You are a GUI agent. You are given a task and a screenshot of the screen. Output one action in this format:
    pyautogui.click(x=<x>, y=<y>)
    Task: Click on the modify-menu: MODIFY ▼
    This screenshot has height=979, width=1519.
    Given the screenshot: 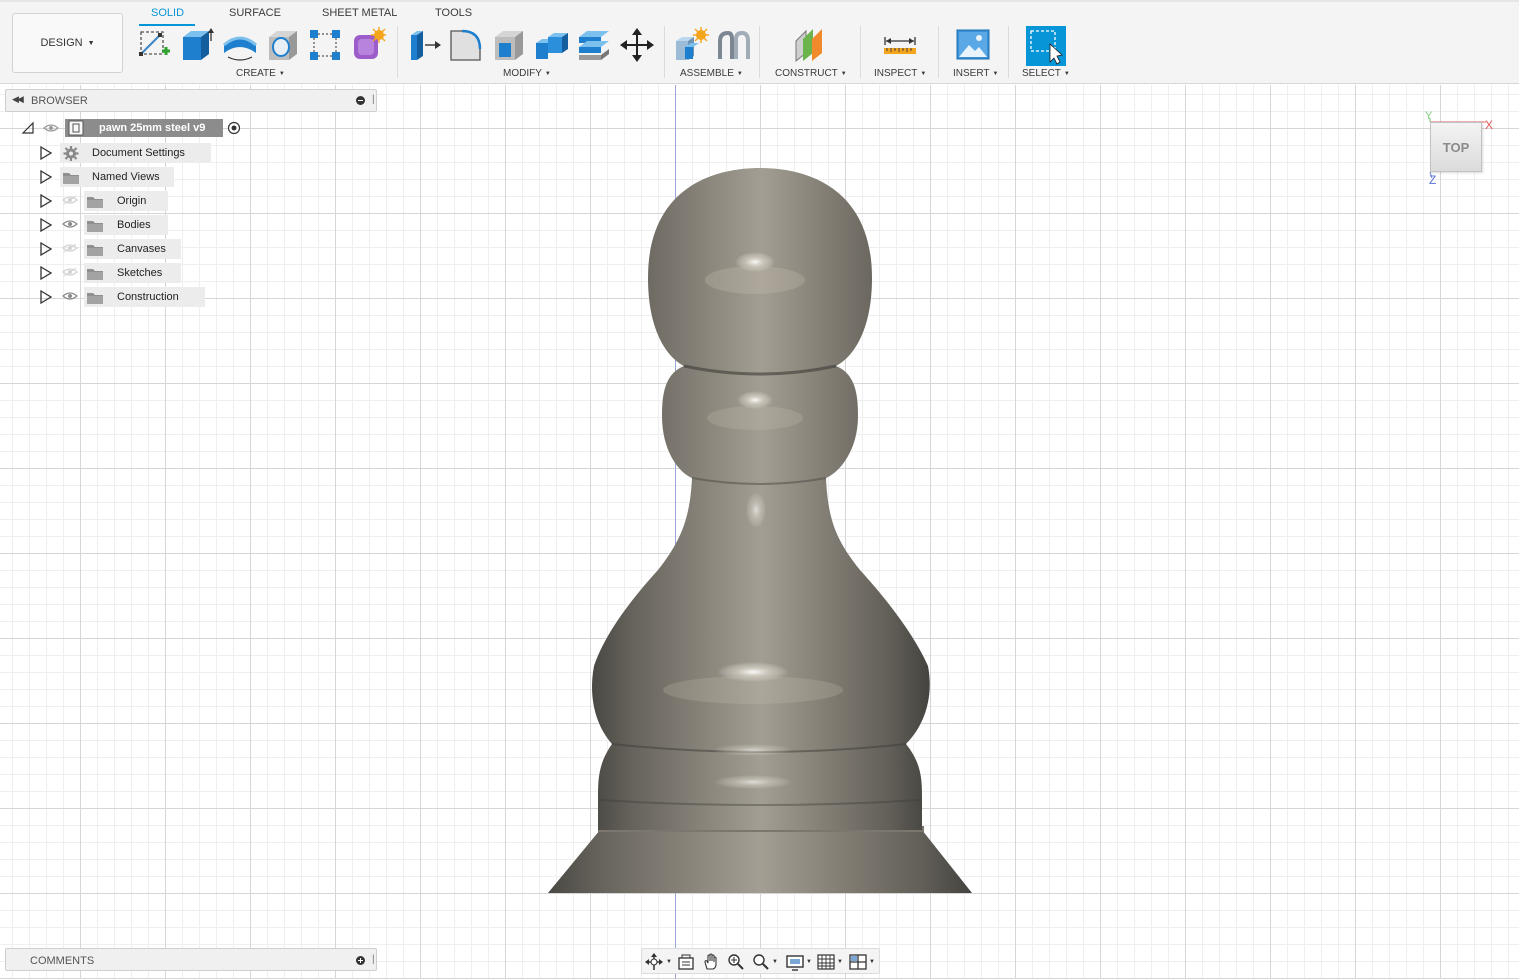 What is the action you would take?
    pyautogui.click(x=527, y=73)
    